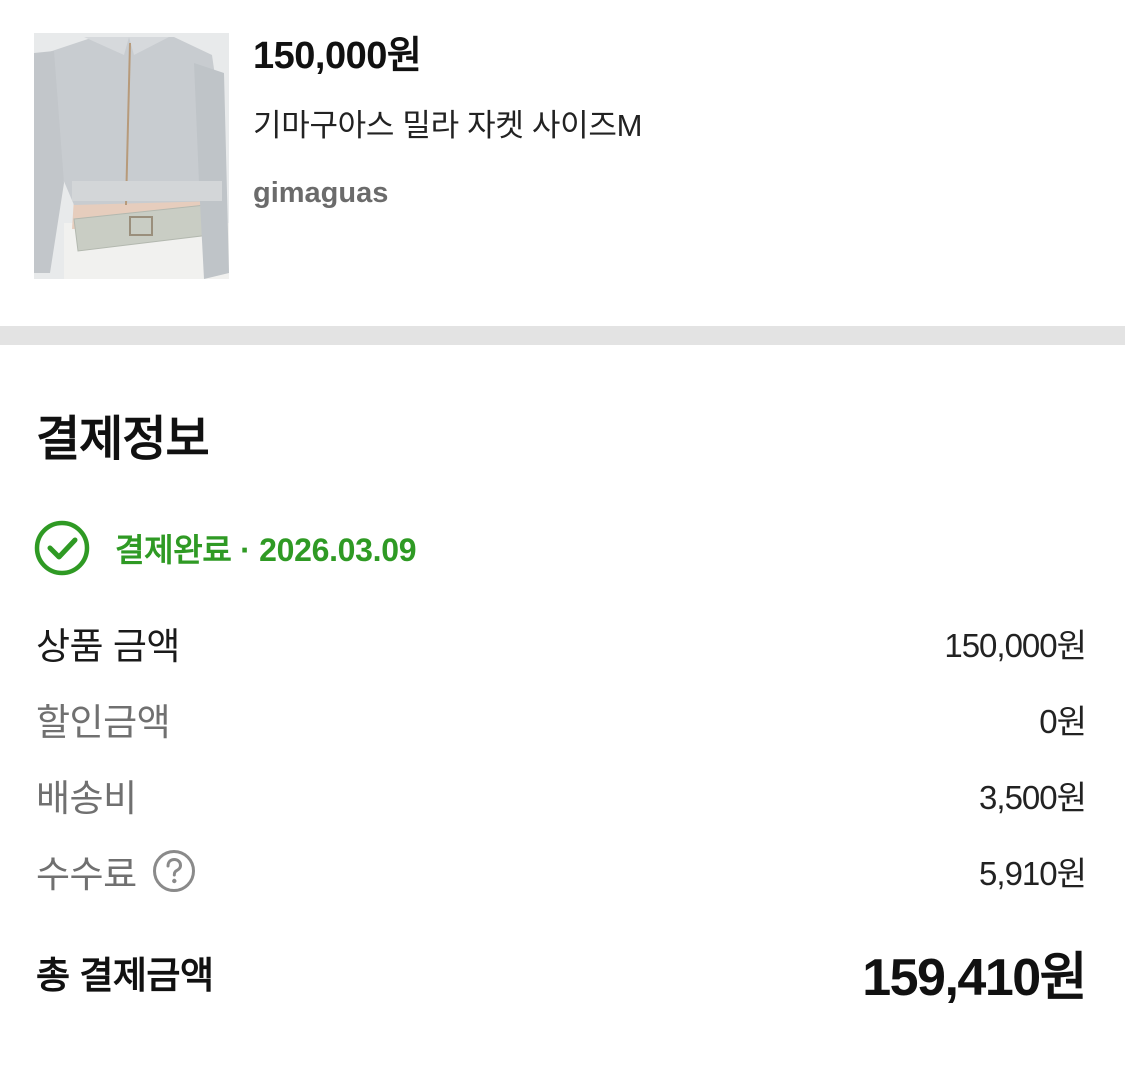  What do you see at coordinates (108, 646) in the screenshot?
I see `row-label: 상품 금액` at bounding box center [108, 646].